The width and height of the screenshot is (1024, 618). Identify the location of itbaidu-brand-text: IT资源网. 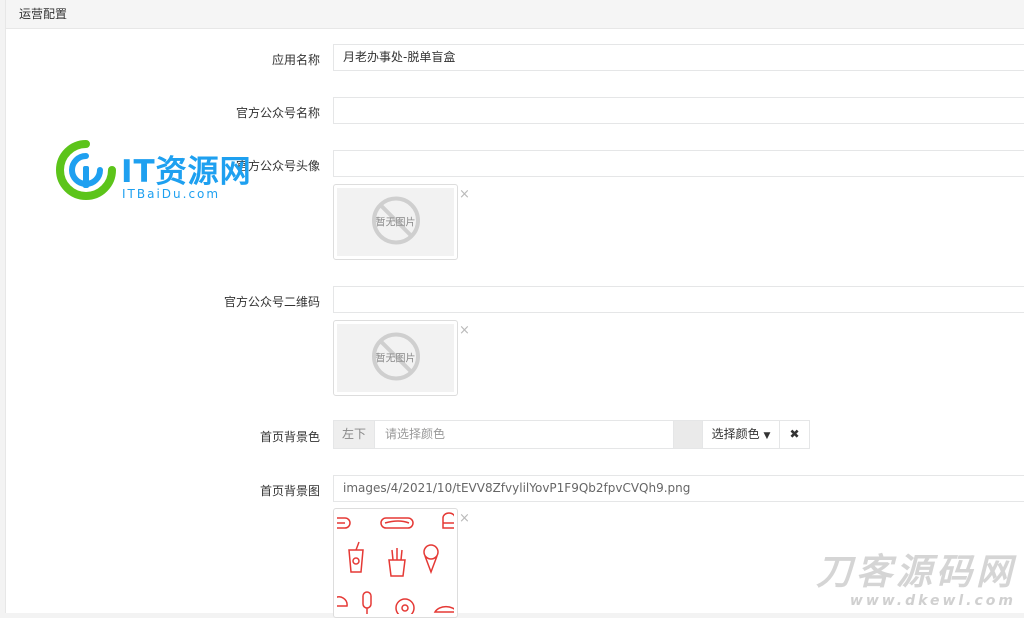
(186, 172).